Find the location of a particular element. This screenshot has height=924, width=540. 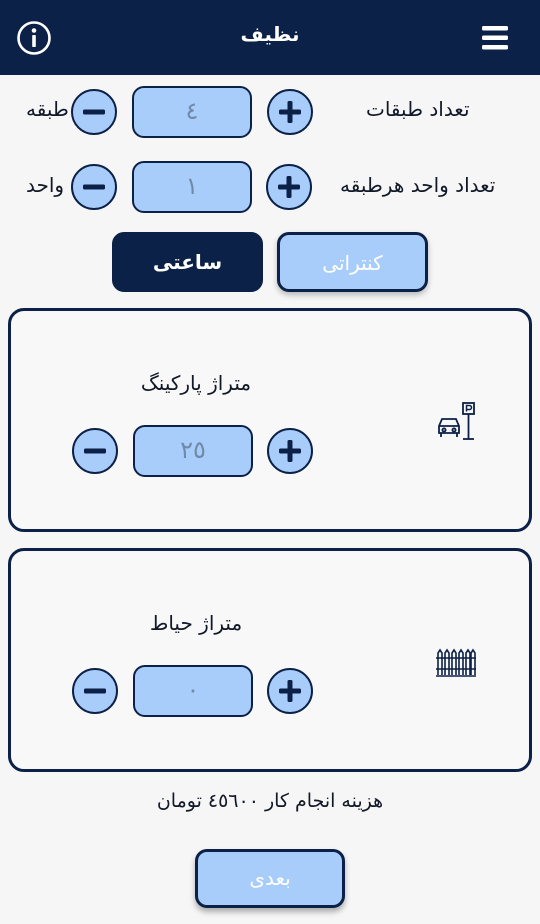

fence-icon is located at coordinates (456, 665).